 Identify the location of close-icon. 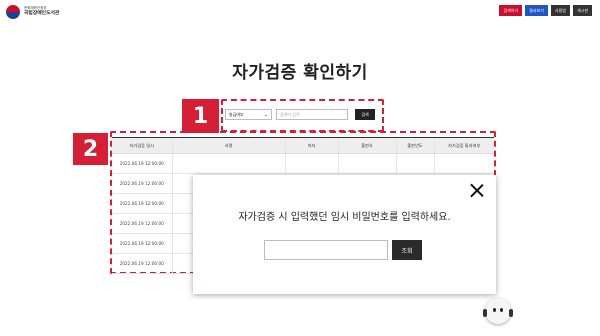
(477, 190).